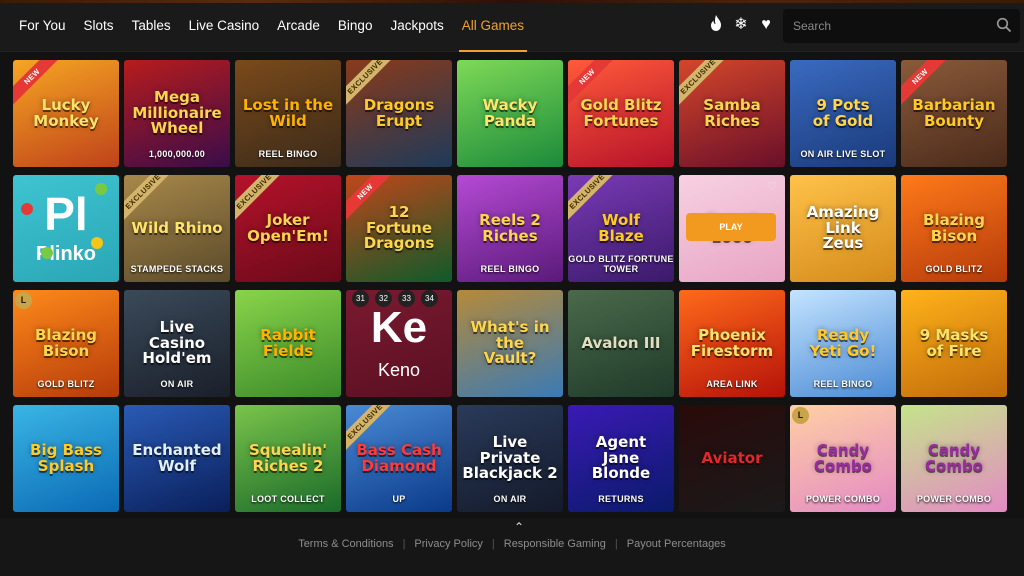 This screenshot has height=576, width=1024. I want to click on game-tile: Reels 2 Riches REEL BINGO, so click(510, 228).